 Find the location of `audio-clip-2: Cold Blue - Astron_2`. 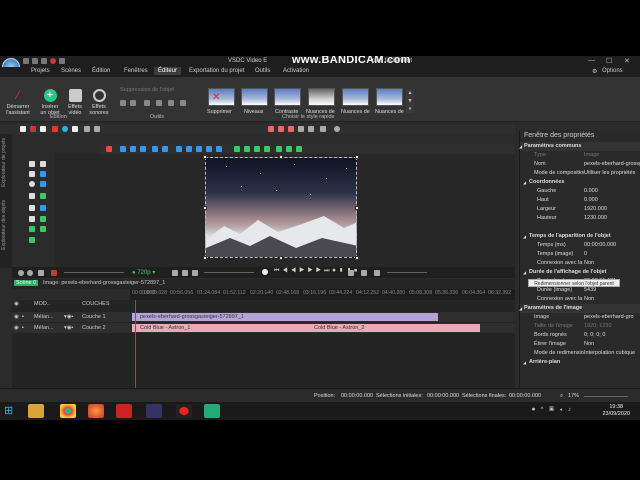

audio-clip-2: Cold Blue - Astron_2 is located at coordinates (393, 328).